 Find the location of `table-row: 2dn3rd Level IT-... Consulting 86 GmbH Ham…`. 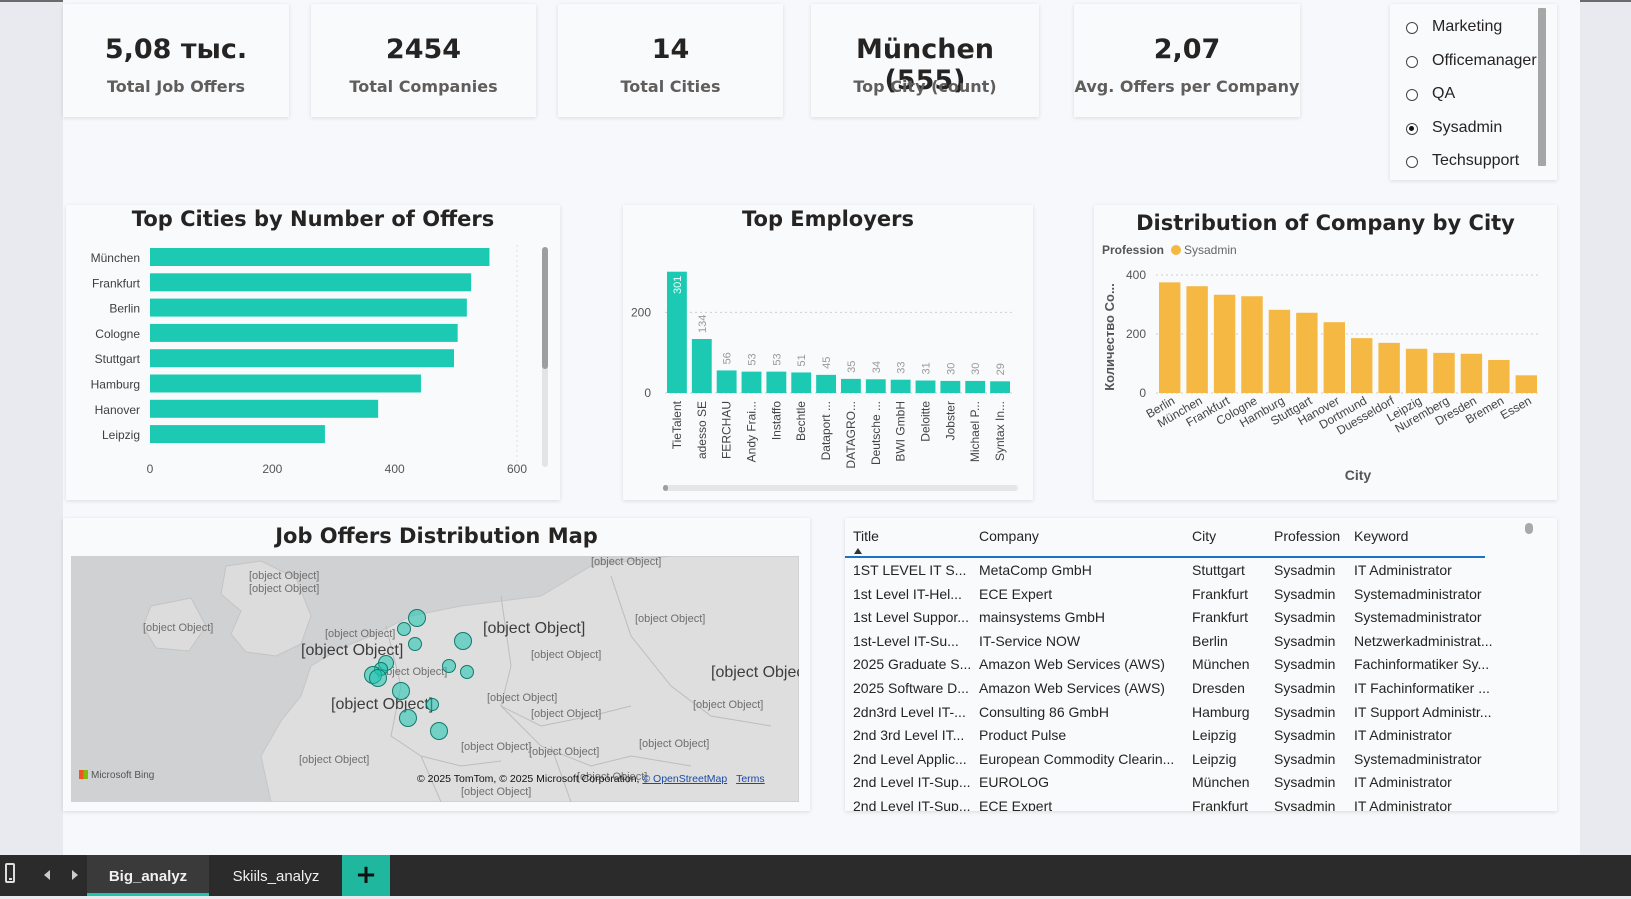

table-row: 2dn3rd Level IT-... Consulting 86 GmbH Ham… is located at coordinates (1175, 712).